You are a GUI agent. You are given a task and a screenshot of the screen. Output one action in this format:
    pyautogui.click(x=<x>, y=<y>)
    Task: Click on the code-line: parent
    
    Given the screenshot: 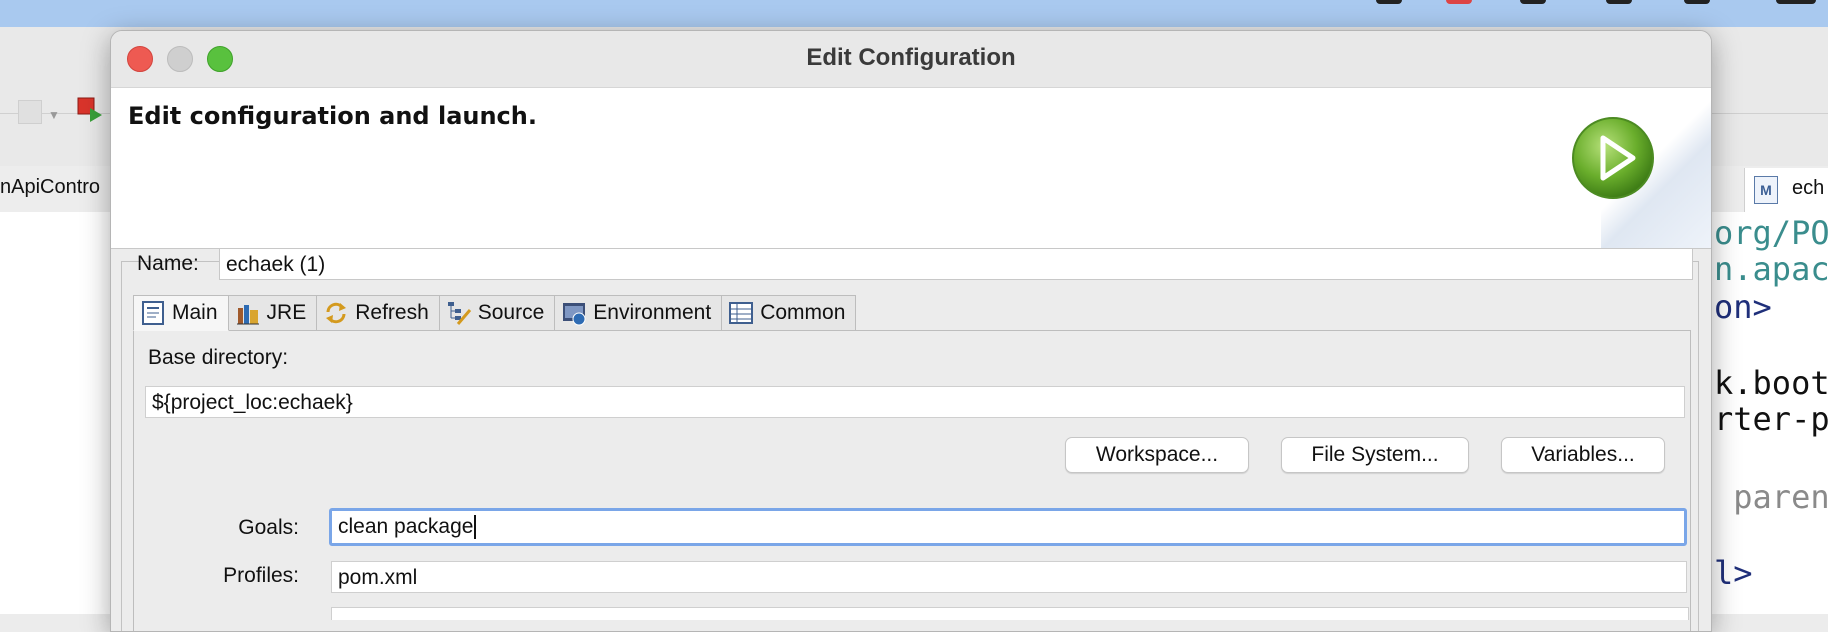 What is the action you would take?
    pyautogui.click(x=1780, y=497)
    